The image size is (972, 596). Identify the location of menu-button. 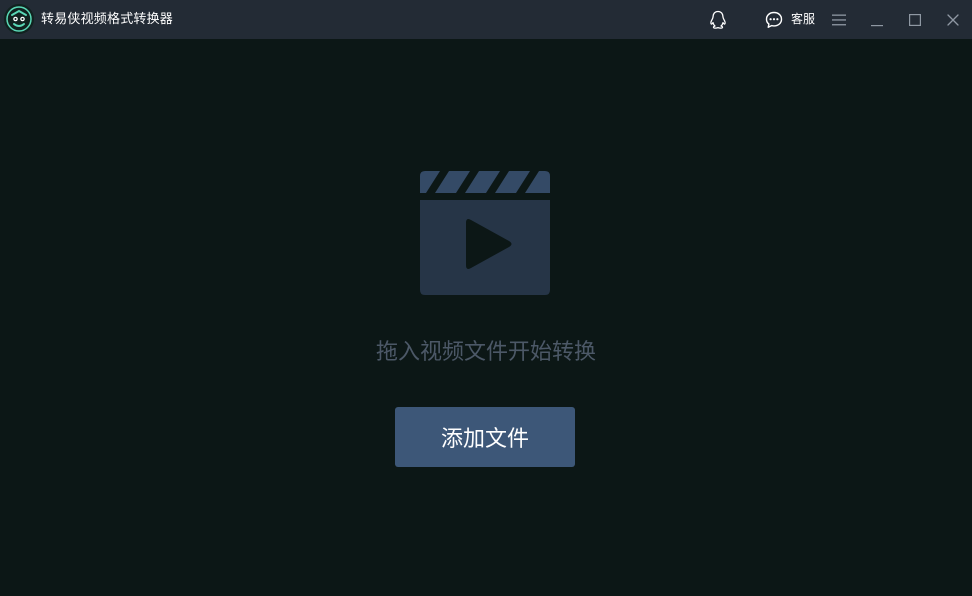
(839, 19).